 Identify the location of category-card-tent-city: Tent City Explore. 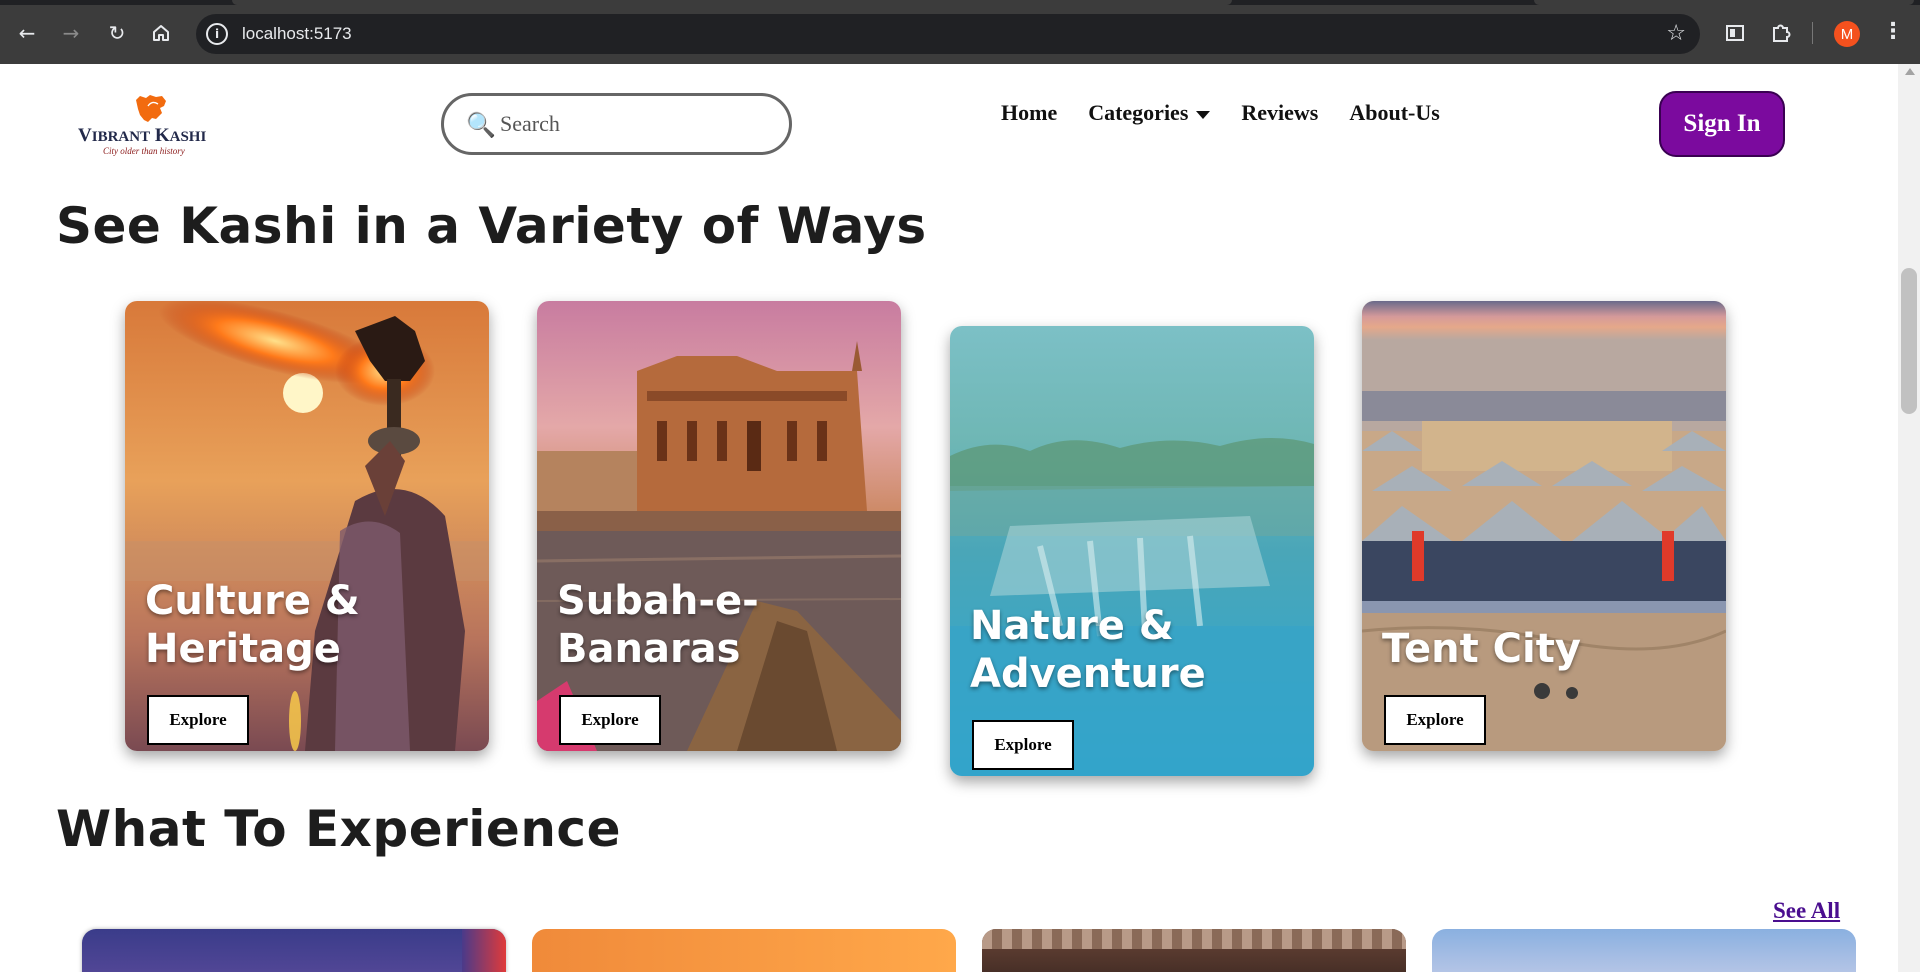
(1544, 526).